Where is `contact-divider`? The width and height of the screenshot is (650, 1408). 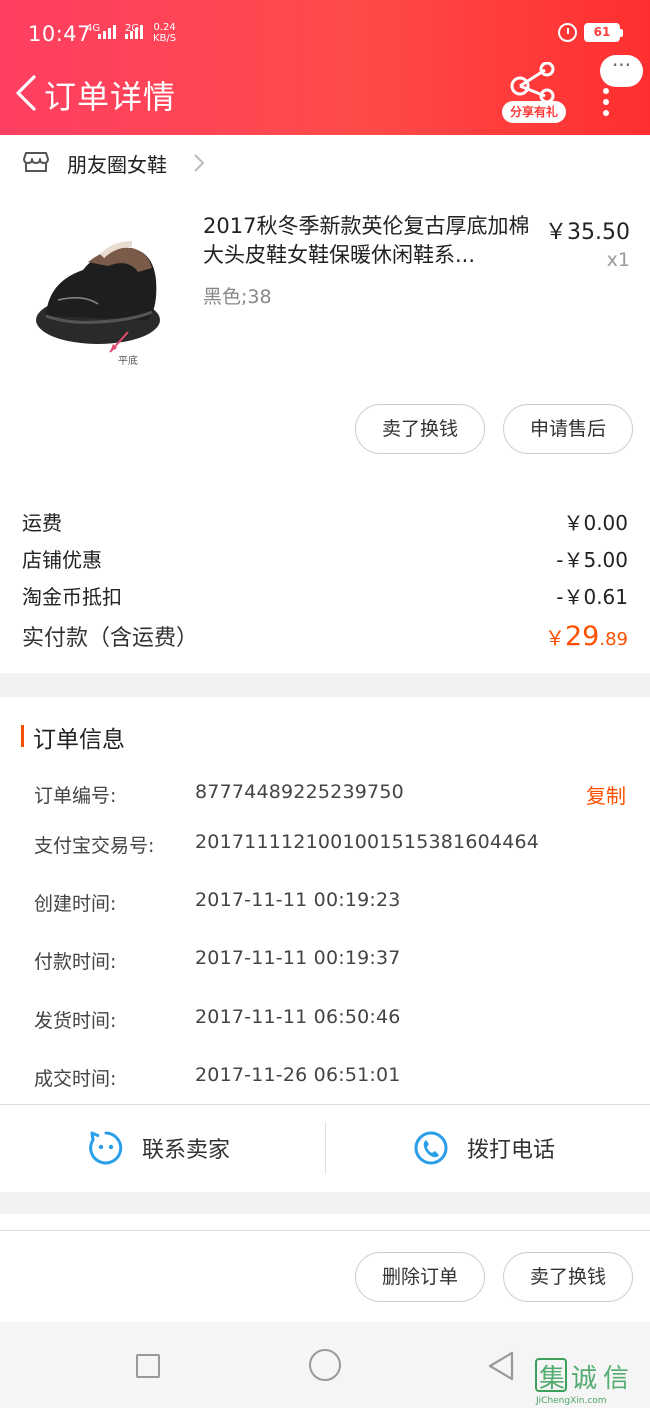
contact-divider is located at coordinates (325, 1148).